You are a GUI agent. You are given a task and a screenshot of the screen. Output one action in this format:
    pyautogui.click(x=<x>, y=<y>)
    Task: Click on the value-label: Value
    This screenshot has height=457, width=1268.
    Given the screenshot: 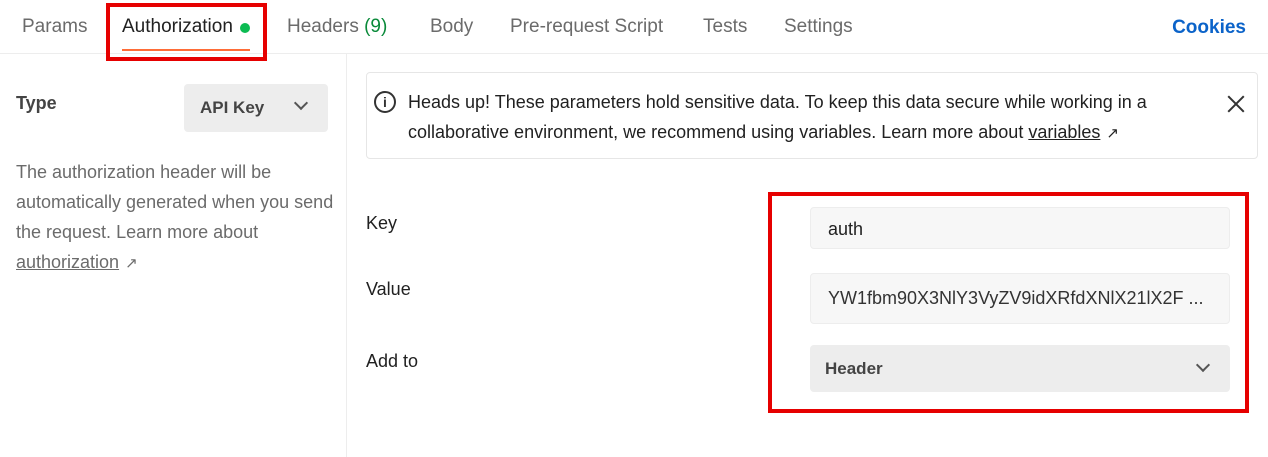 What is the action you would take?
    pyautogui.click(x=388, y=289)
    